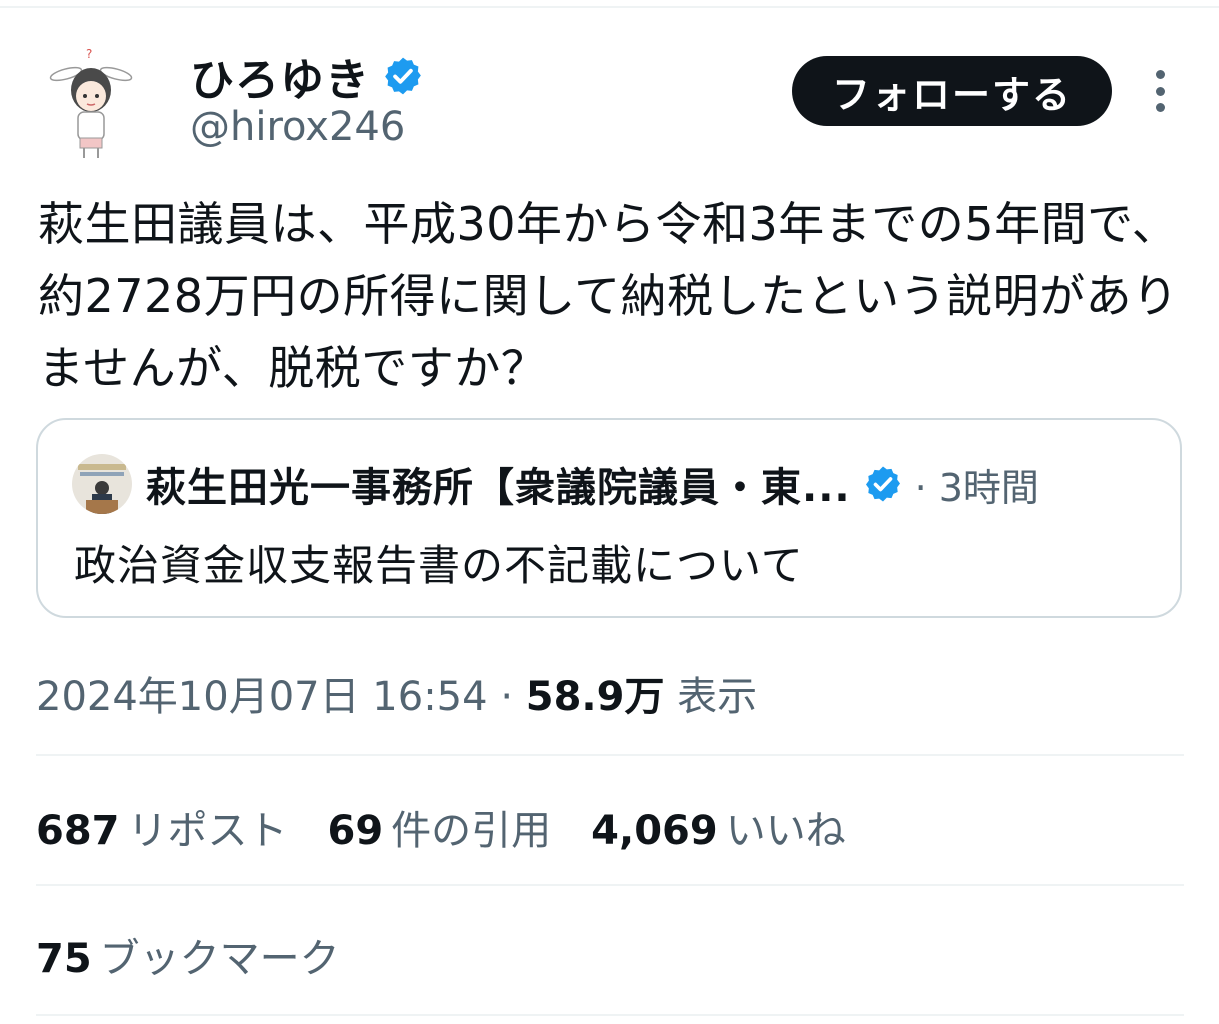 The width and height of the screenshot is (1219, 1024). I want to click on author-name-row: ひろゆき, so click(307, 76).